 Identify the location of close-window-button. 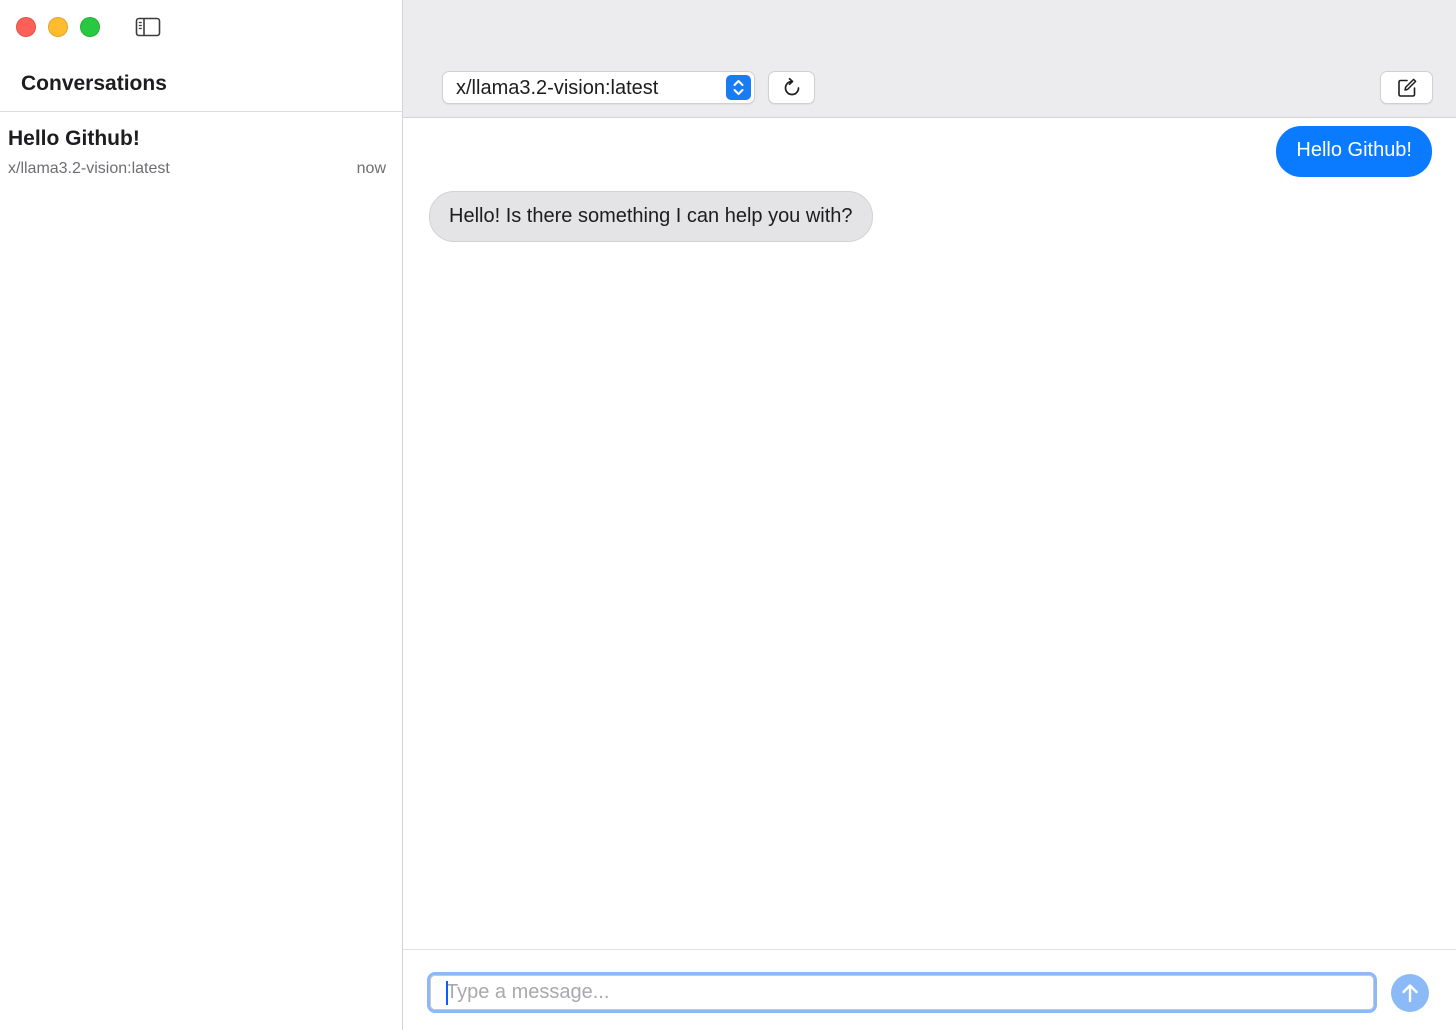
(26, 27).